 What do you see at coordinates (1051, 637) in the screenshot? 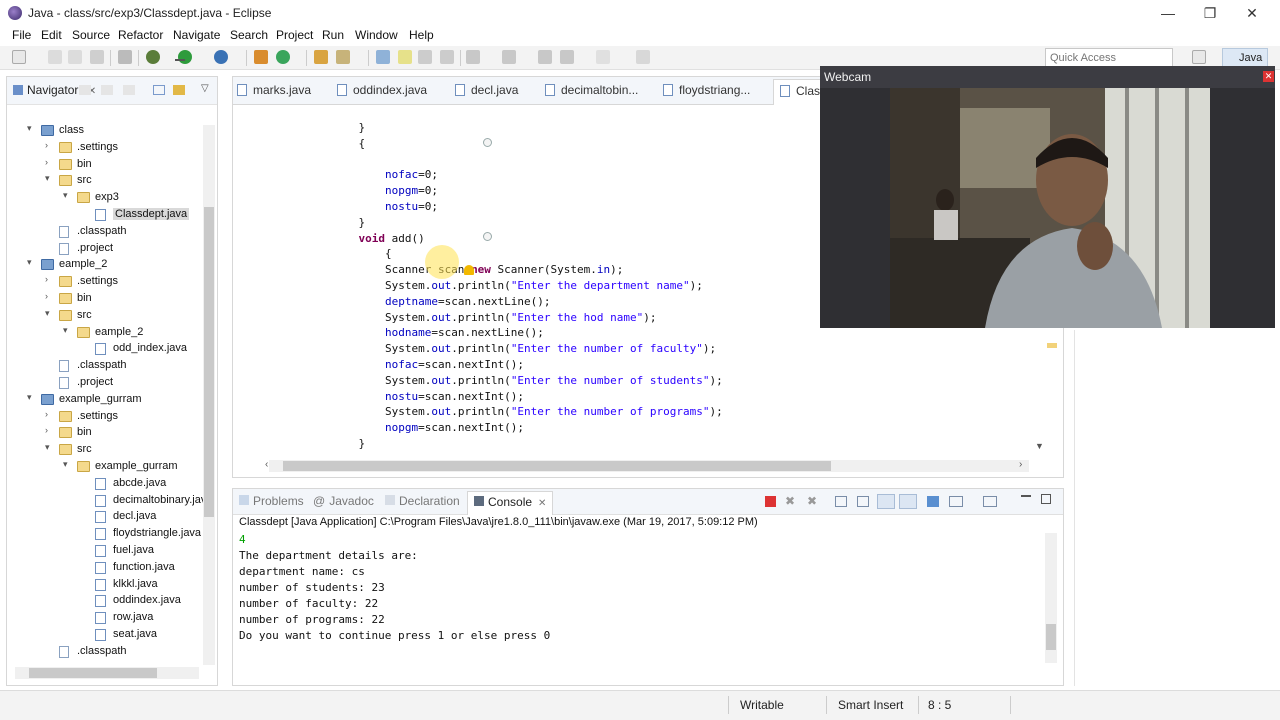
I see `console-vertical-scroll-thumb` at bounding box center [1051, 637].